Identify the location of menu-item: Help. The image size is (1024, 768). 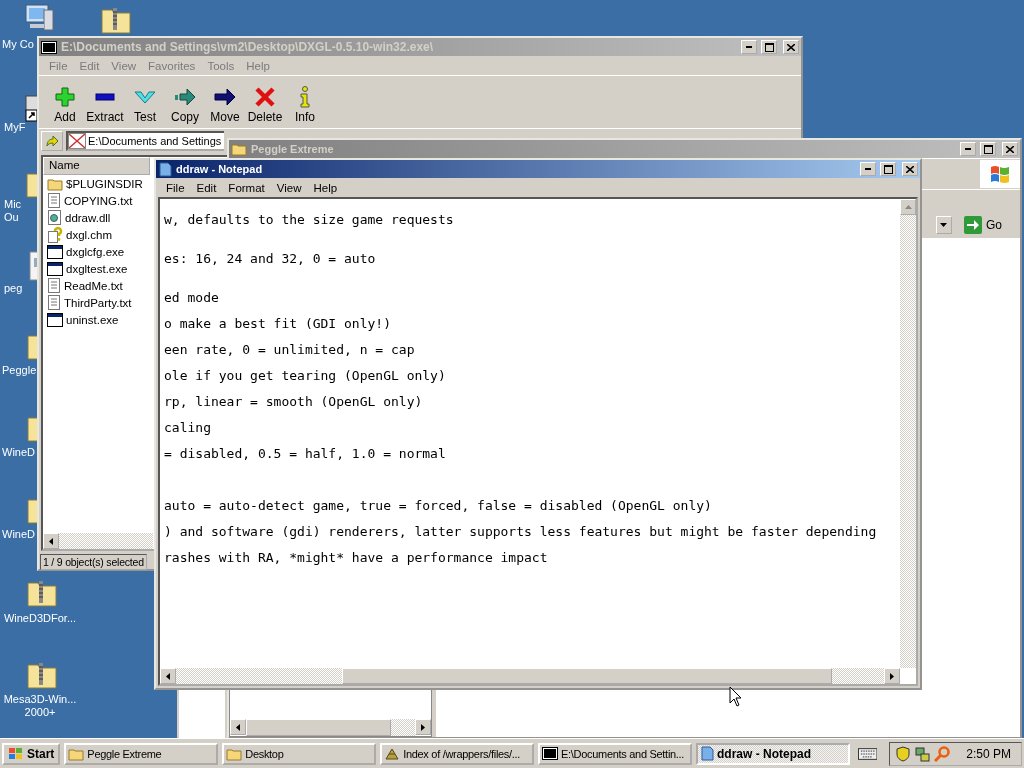
(325, 187).